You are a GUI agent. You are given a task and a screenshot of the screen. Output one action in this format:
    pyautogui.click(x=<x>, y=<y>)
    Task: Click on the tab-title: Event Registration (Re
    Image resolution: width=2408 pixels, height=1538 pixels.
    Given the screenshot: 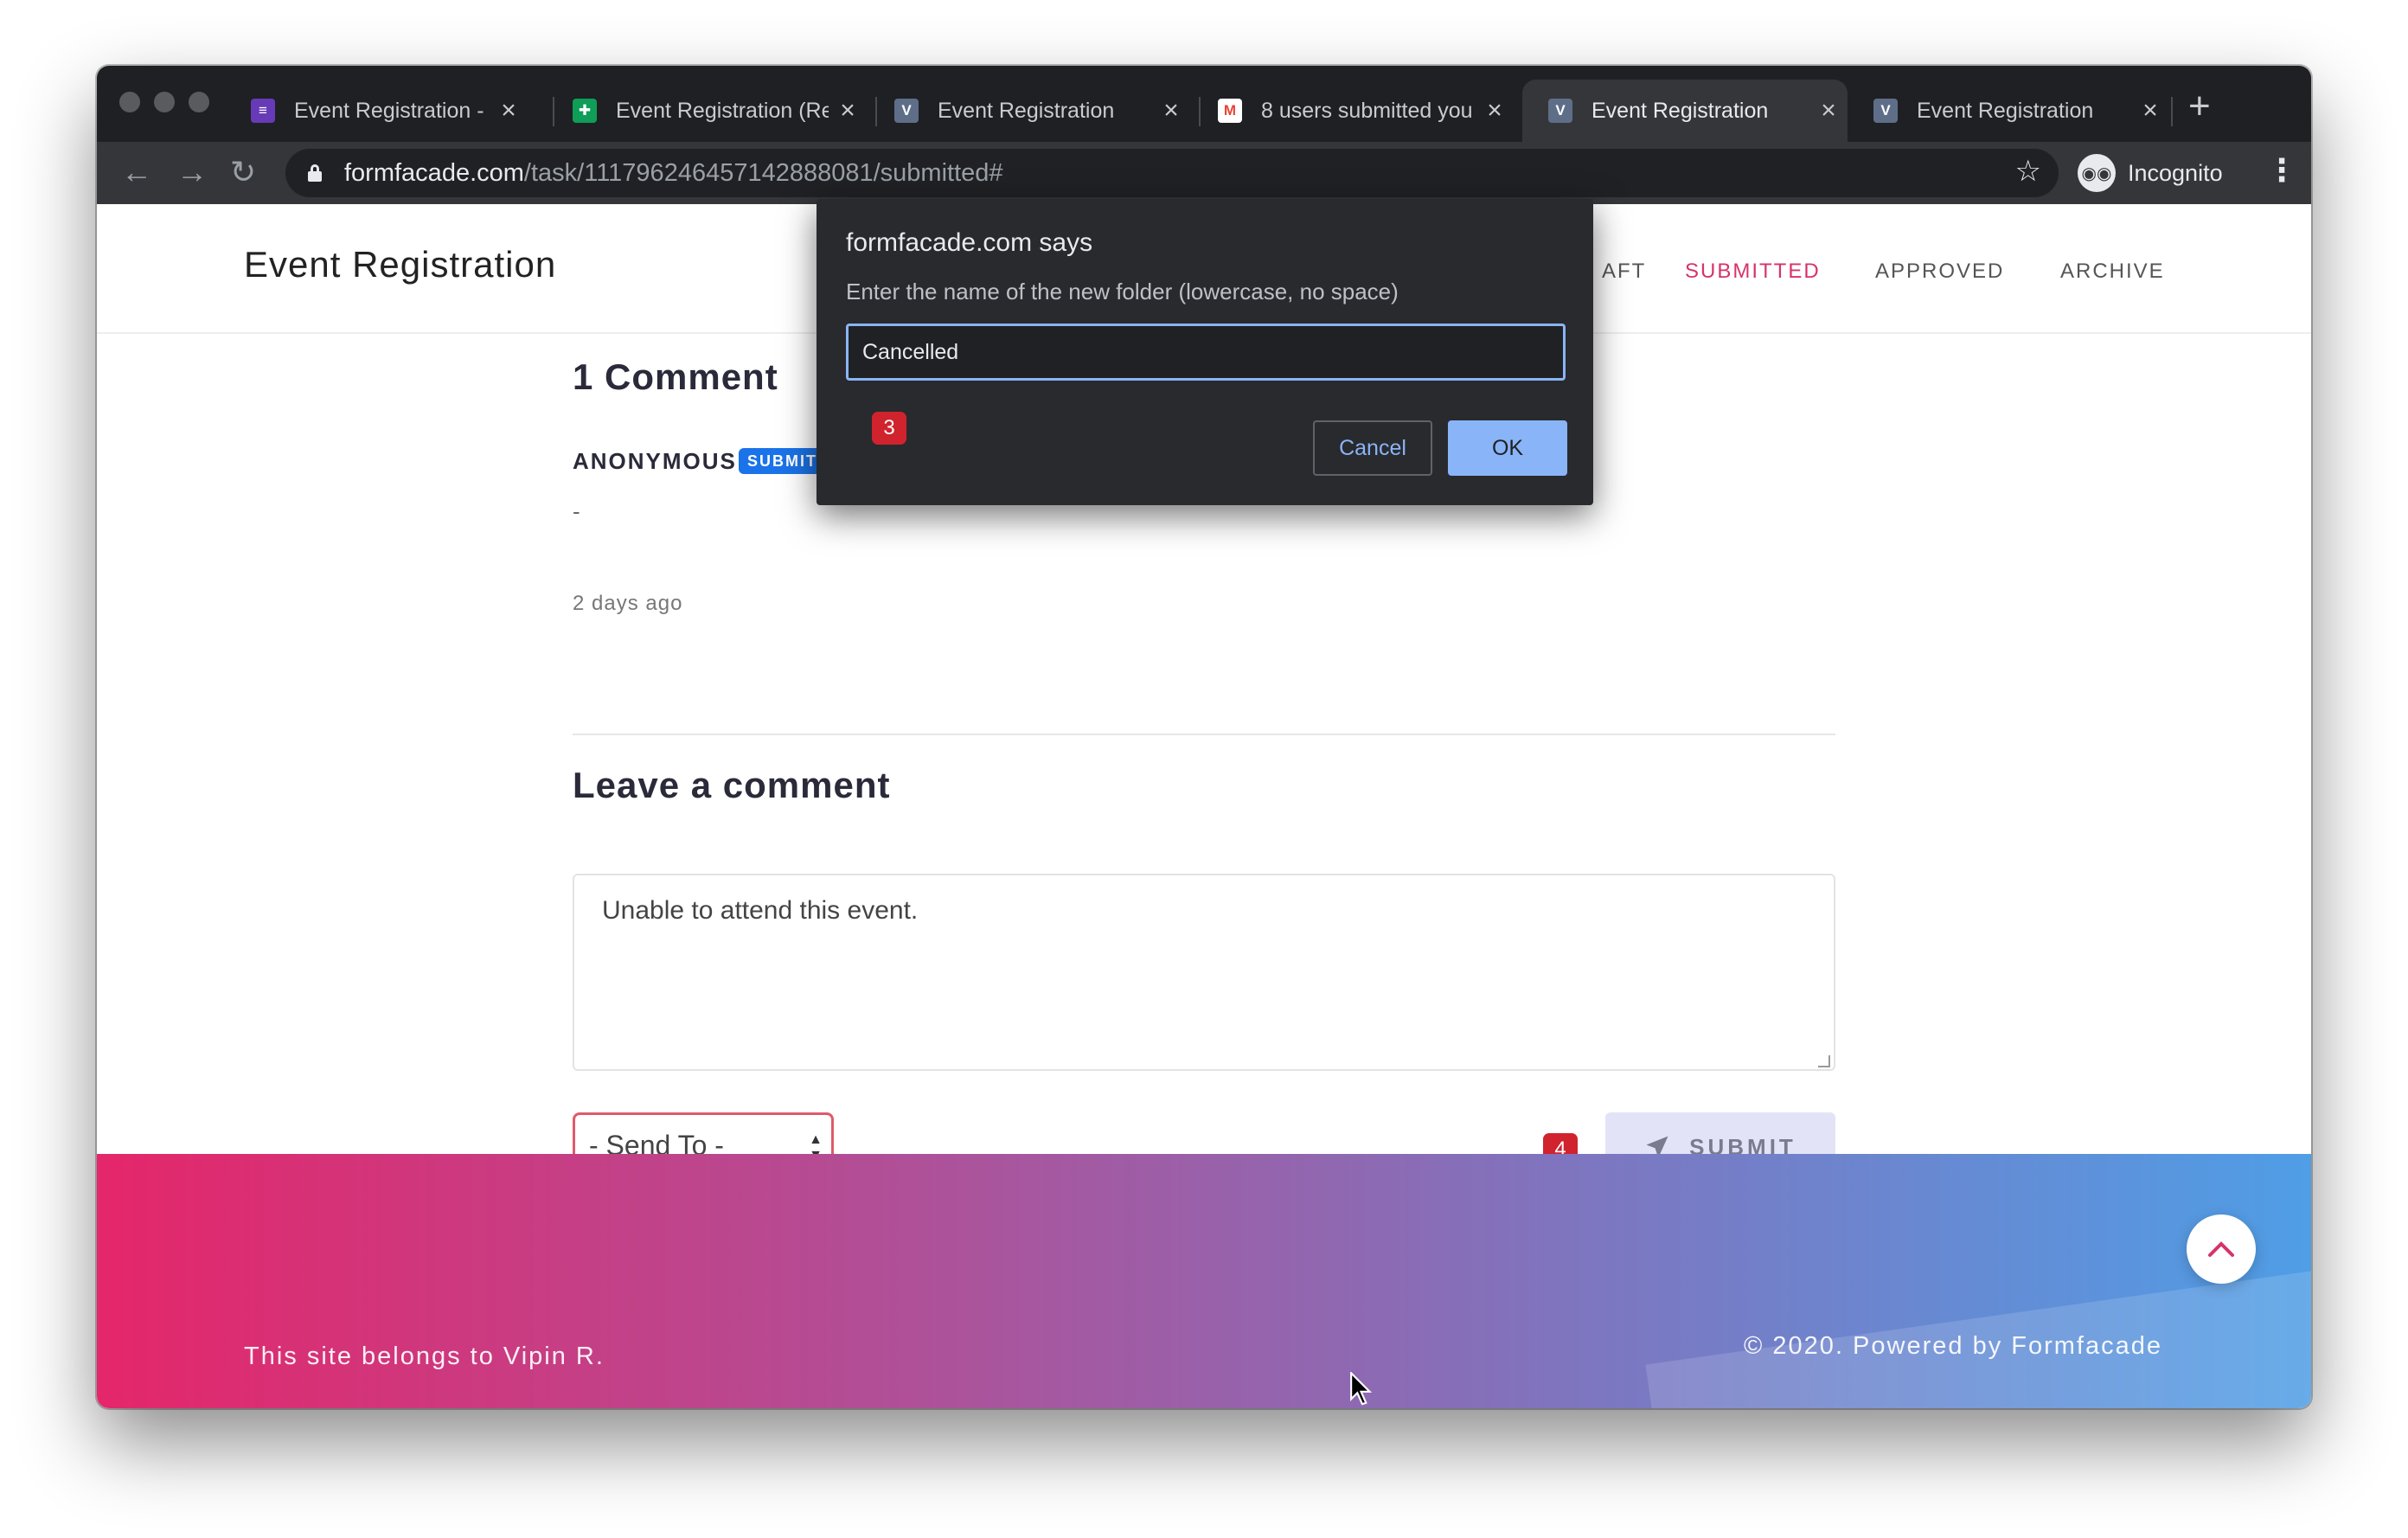 What is the action you would take?
    pyautogui.click(x=722, y=111)
    